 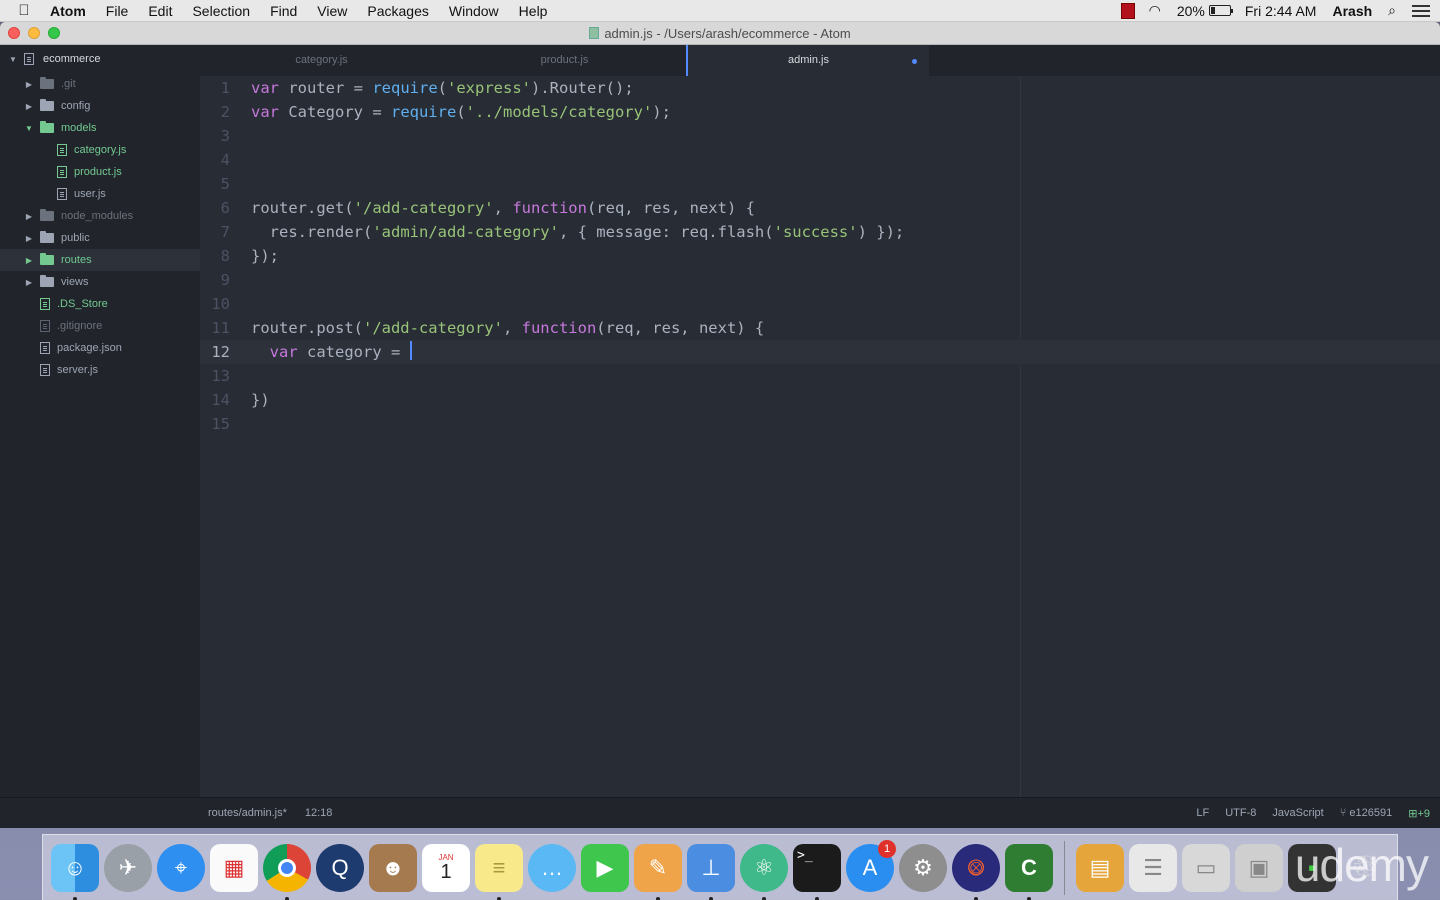 I want to click on menu-edit: Edit, so click(x=160, y=11).